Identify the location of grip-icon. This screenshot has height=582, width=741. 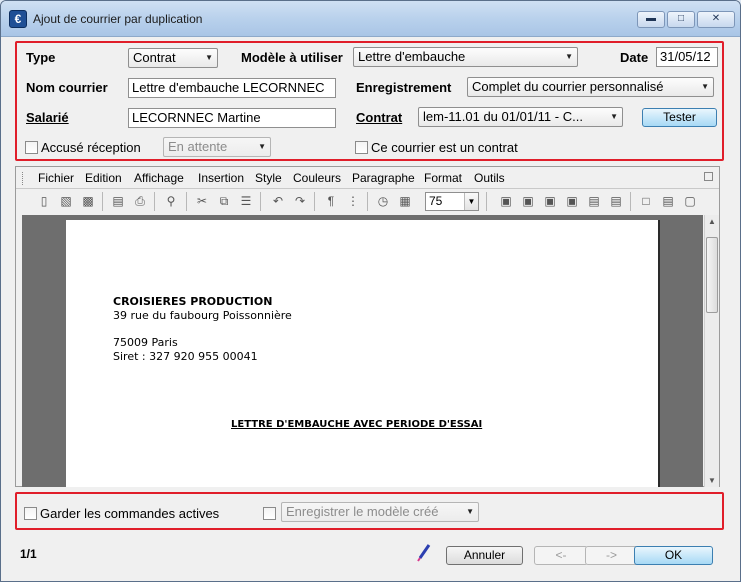
(23, 178).